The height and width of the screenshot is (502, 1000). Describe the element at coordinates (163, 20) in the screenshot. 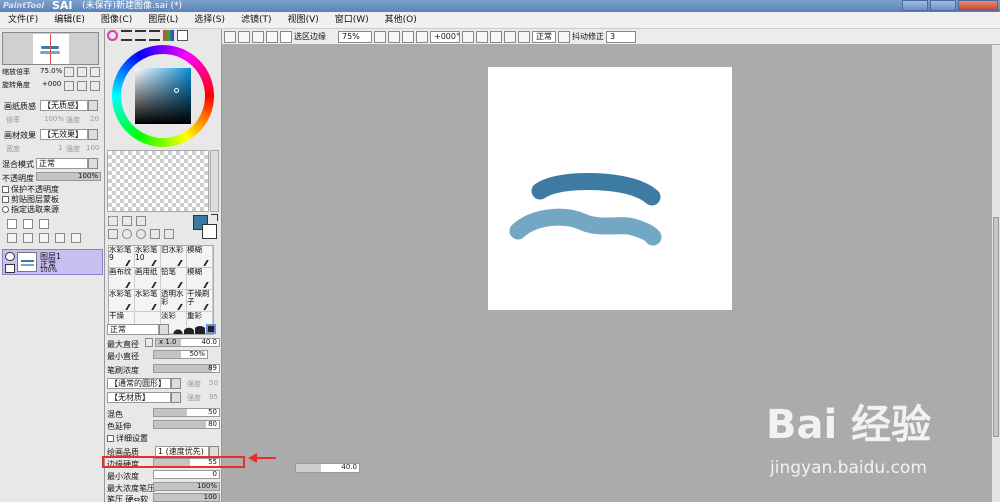

I see `menu-layer: 图层(L)` at that location.